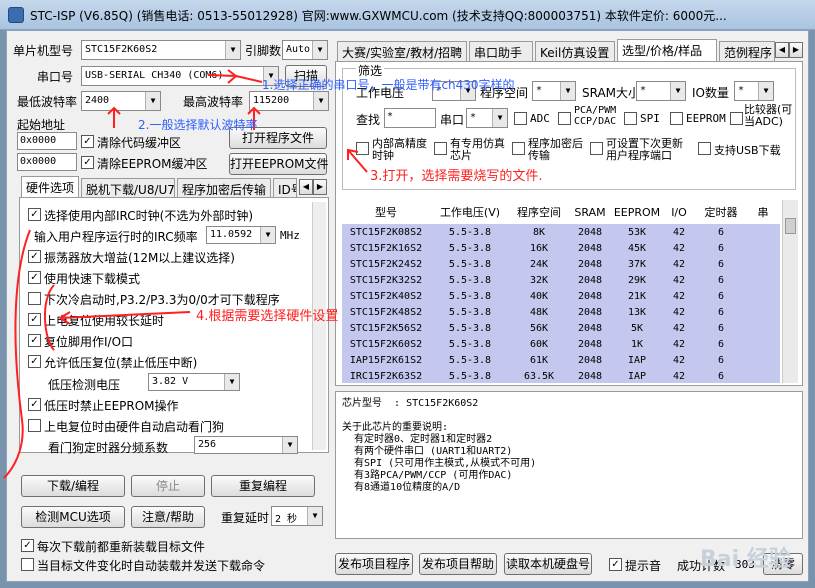  Describe the element at coordinates (180, 76) in the screenshot. I see `serial-port-select: USB-SERIAL CH340 (COM6) ▼` at that location.